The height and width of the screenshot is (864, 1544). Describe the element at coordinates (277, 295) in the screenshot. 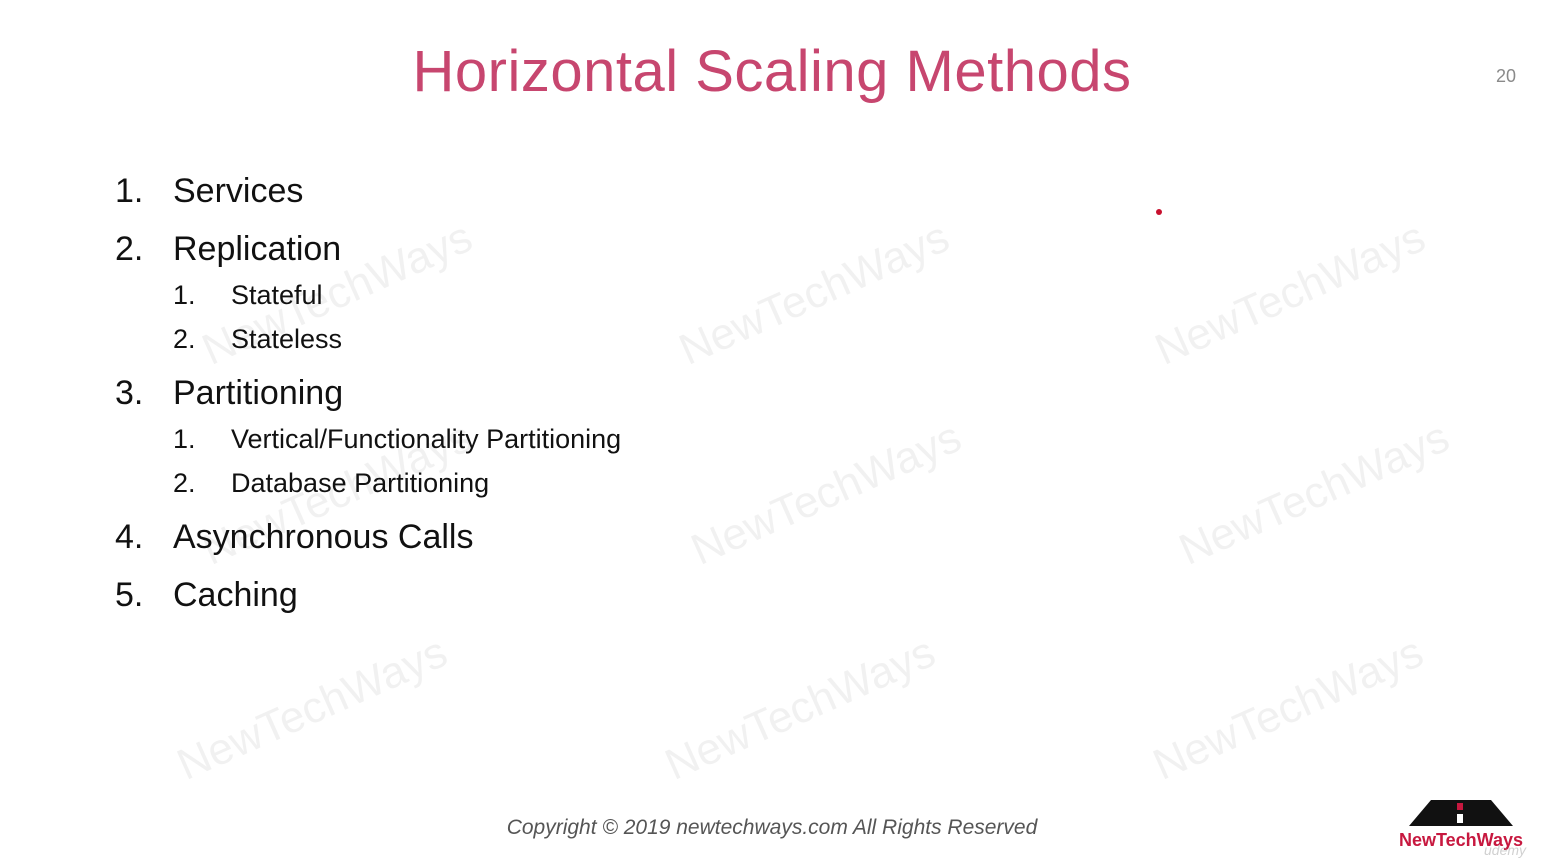

I see `item-label: Stateful` at that location.